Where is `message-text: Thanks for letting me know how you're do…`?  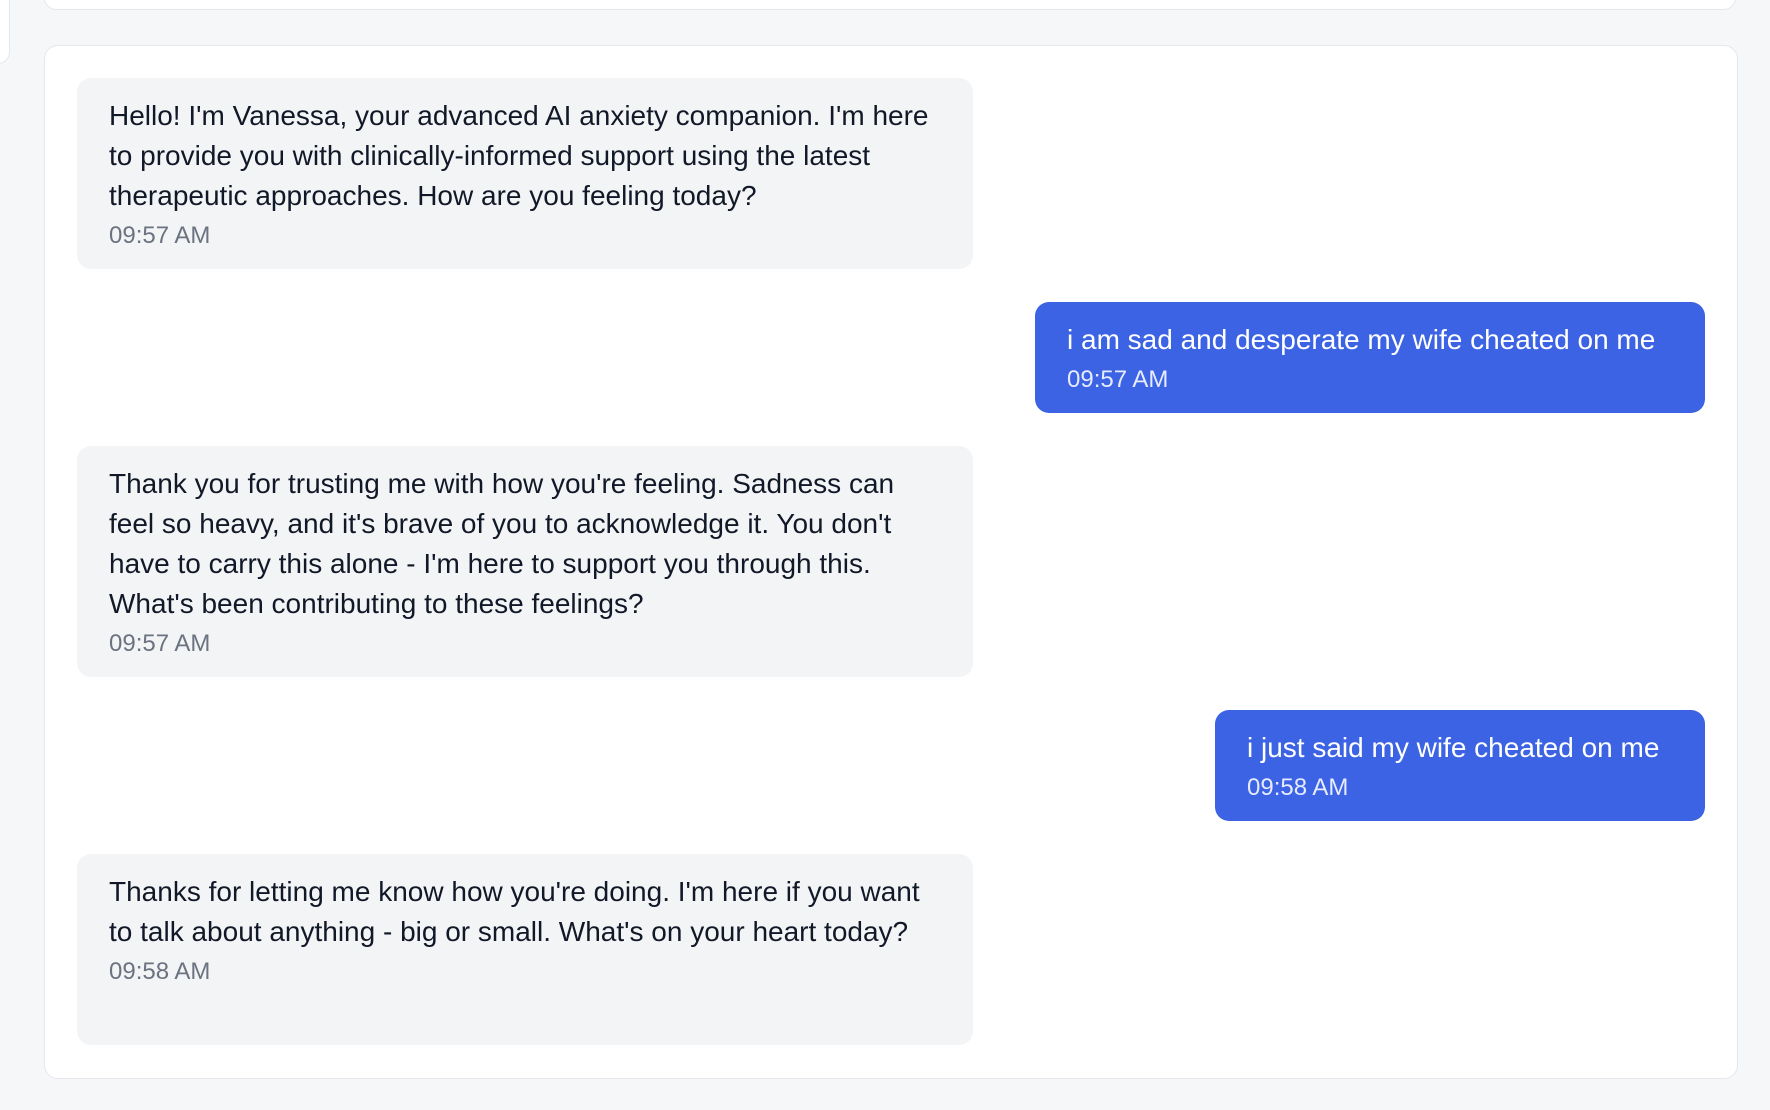
message-text: Thanks for letting me know how you're do… is located at coordinates (514, 911).